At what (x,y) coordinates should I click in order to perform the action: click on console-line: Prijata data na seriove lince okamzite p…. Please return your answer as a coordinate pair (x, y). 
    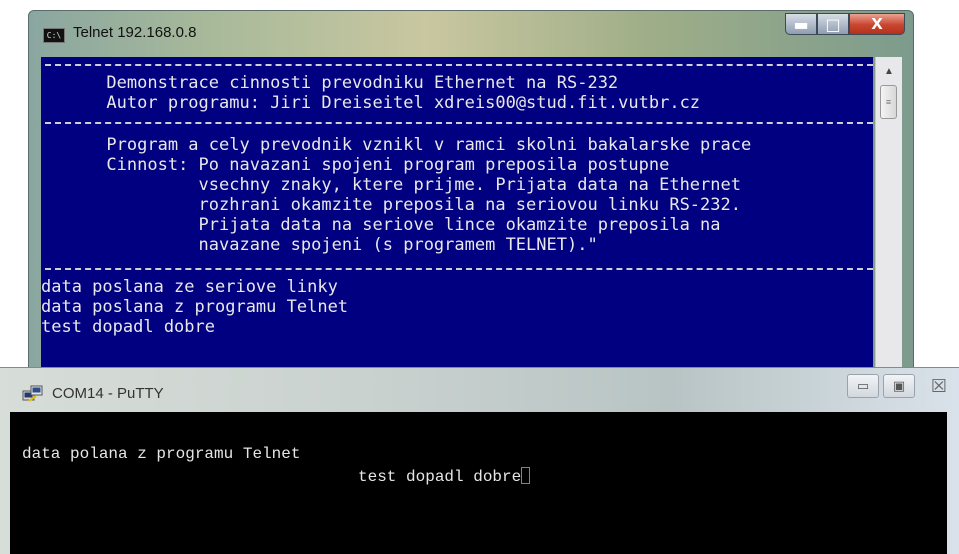
    Looking at the image, I should click on (459, 225).